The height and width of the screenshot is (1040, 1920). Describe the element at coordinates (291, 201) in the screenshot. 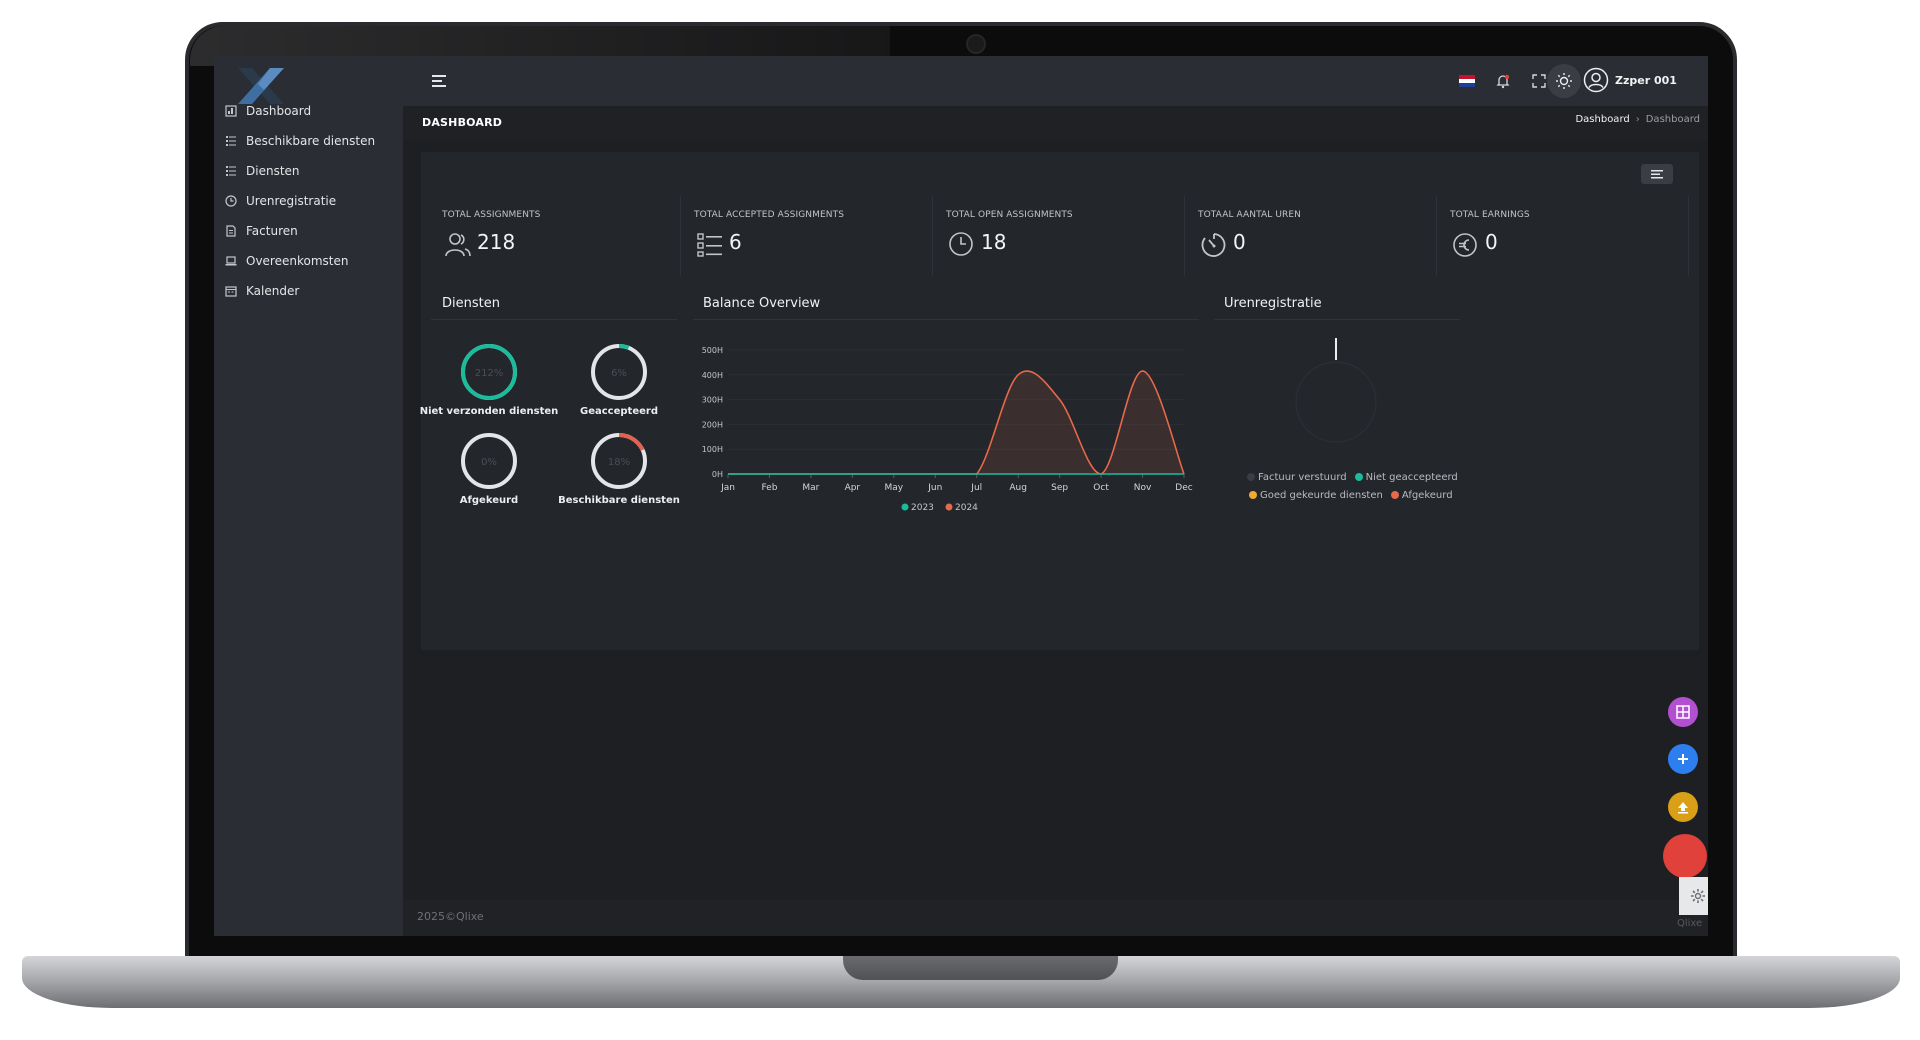

I see `sidebar-item-label: Urenregistratie` at that location.